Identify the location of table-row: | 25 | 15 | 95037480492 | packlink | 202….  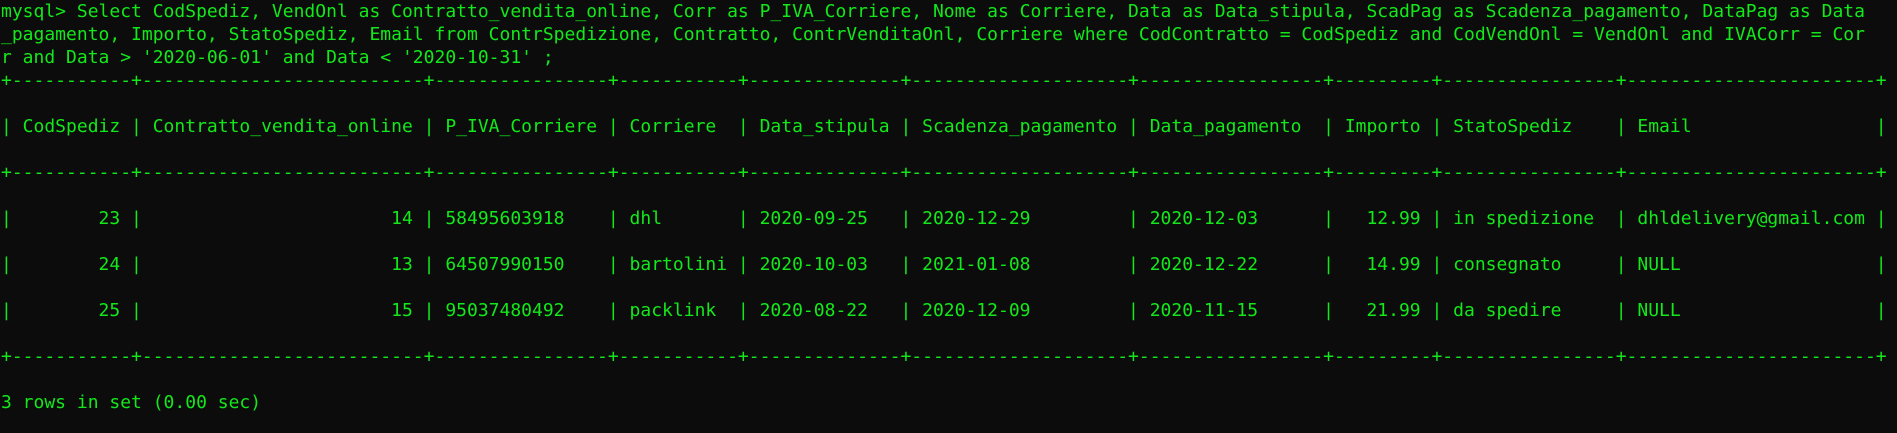
(944, 310).